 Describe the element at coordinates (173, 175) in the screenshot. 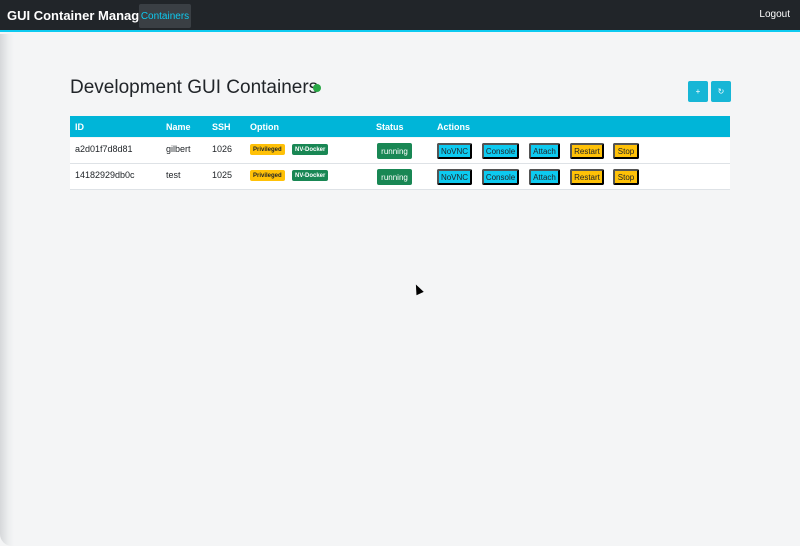

I see `container-name: test` at that location.